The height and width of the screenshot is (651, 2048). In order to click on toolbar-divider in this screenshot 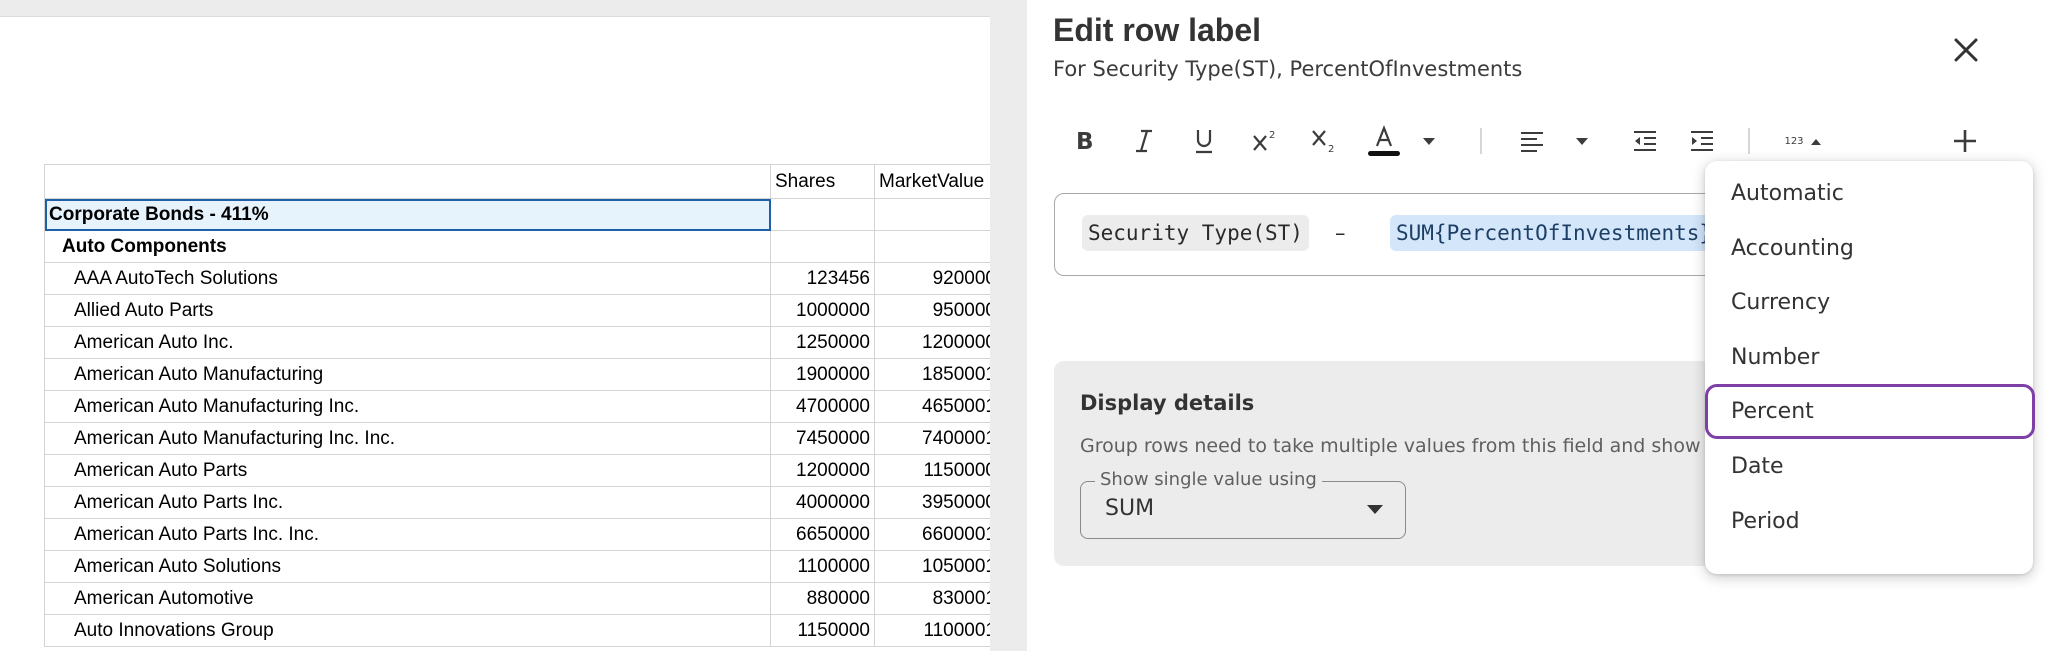, I will do `click(1749, 141)`.